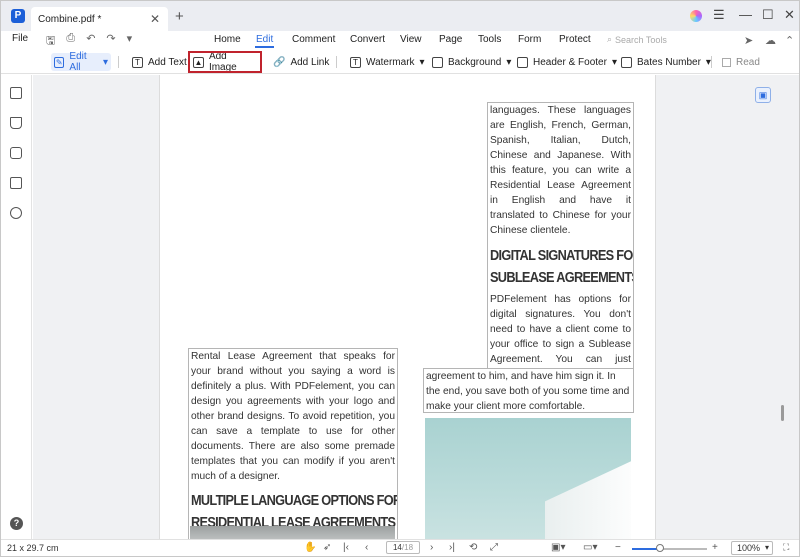 The height and width of the screenshot is (557, 800). Describe the element at coordinates (789, 15) in the screenshot. I see `close-window-icon: ✕` at that location.